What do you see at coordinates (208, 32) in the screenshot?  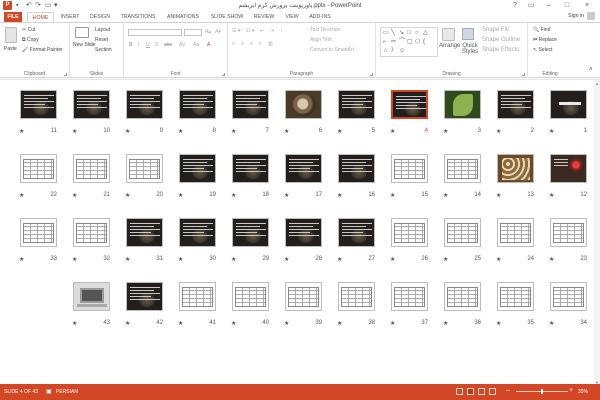 I see `grow-font-icon: A▴` at bounding box center [208, 32].